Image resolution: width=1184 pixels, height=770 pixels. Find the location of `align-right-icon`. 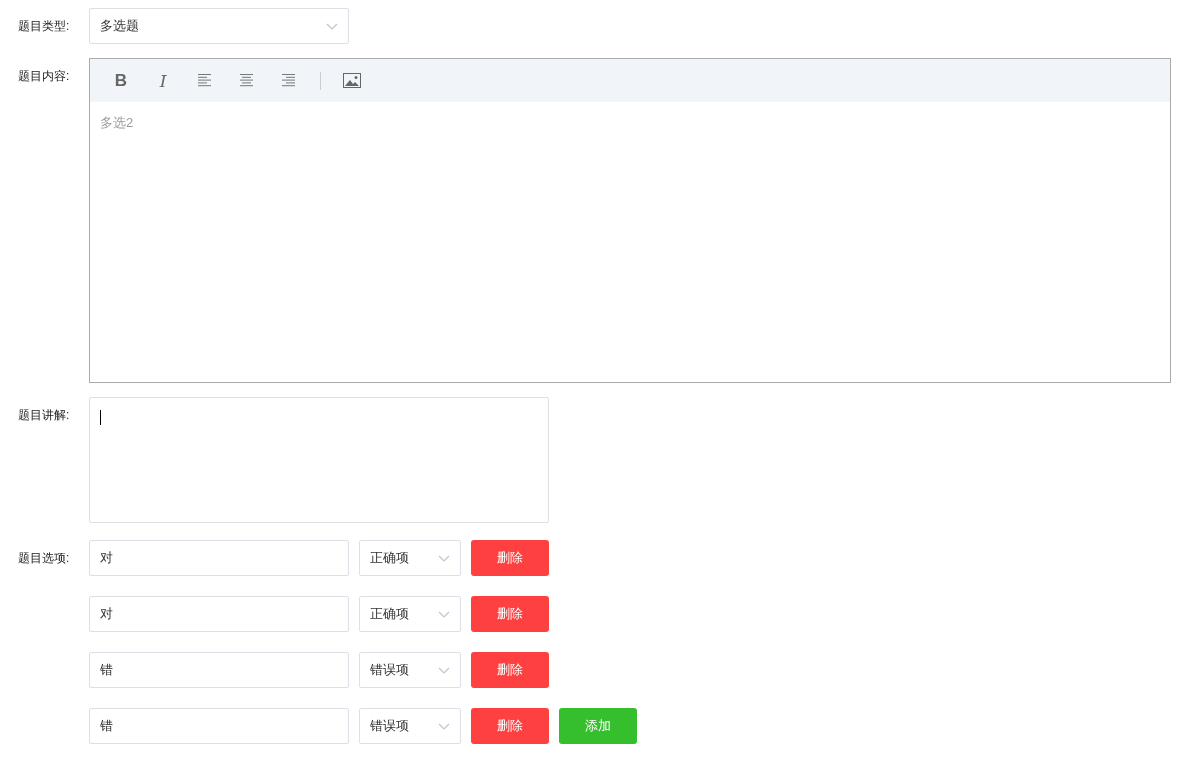

align-right-icon is located at coordinates (289, 80).